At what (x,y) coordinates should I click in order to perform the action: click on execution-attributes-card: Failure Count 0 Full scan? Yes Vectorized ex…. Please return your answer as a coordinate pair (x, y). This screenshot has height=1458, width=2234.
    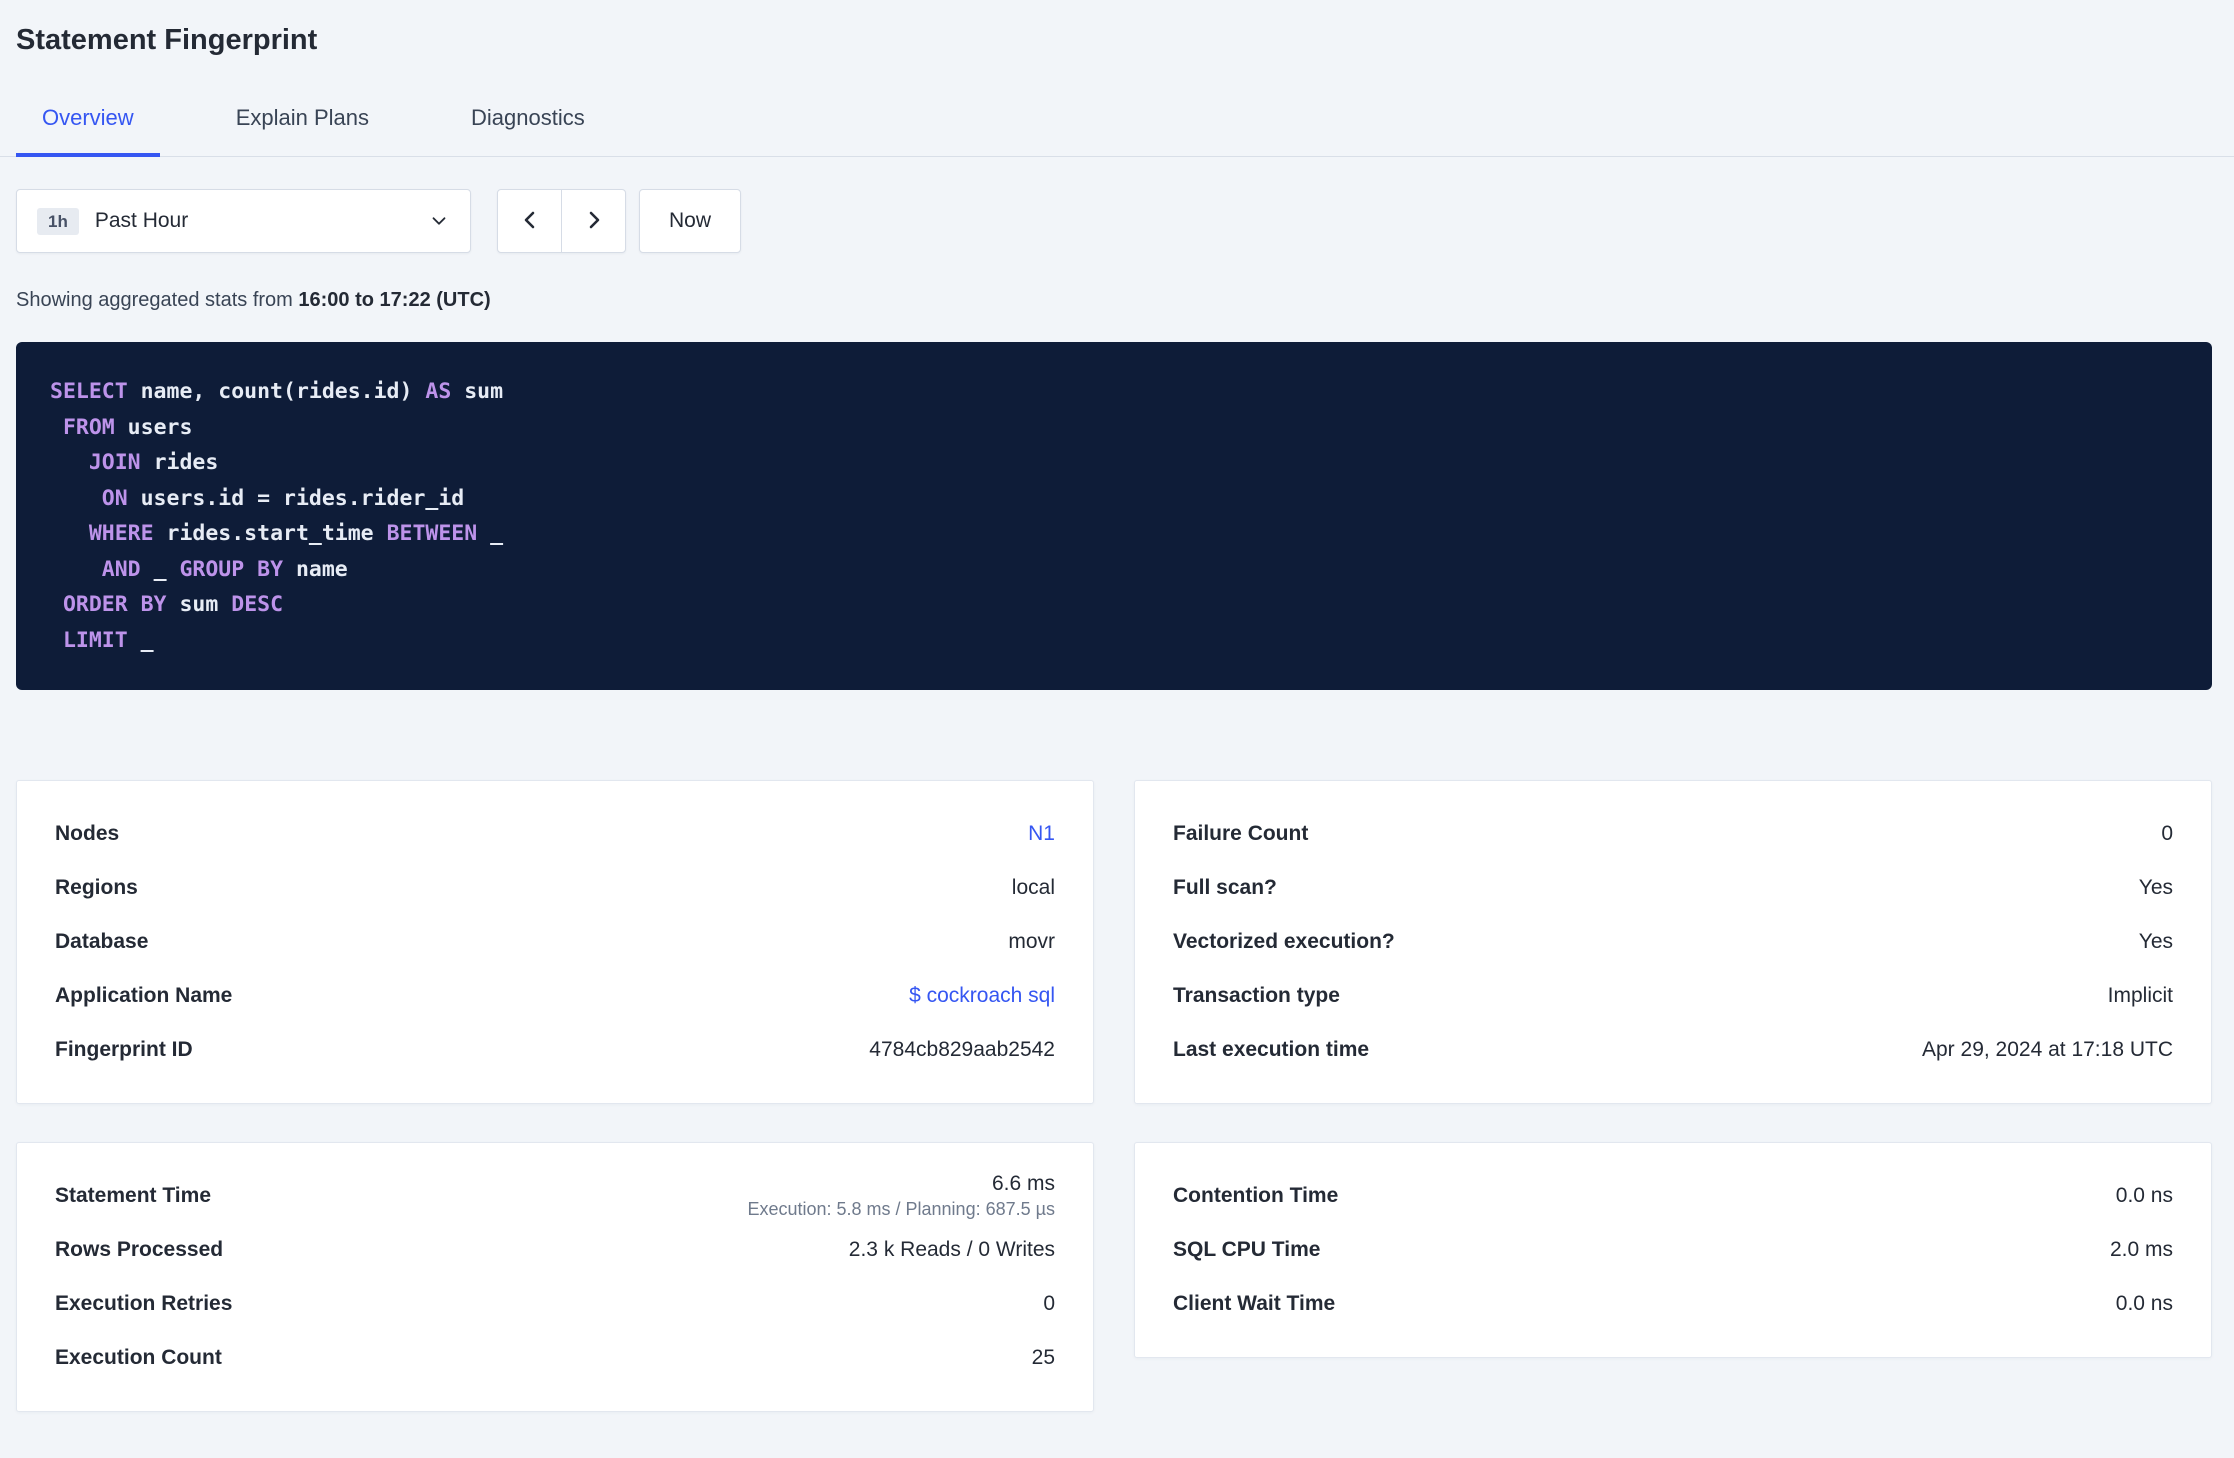
    Looking at the image, I should click on (1673, 942).